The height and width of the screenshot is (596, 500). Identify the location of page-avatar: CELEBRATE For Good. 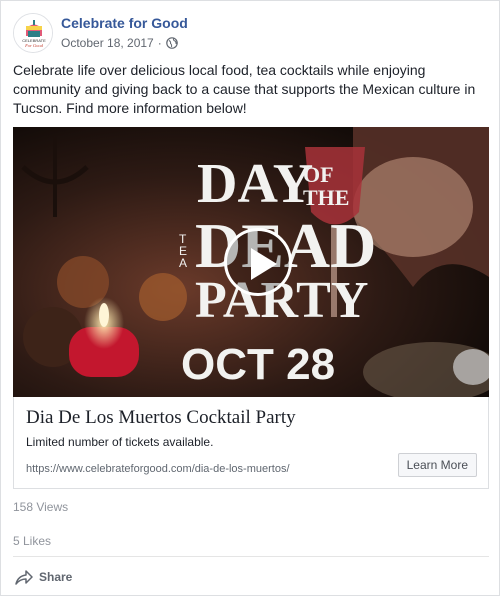
(33, 33).